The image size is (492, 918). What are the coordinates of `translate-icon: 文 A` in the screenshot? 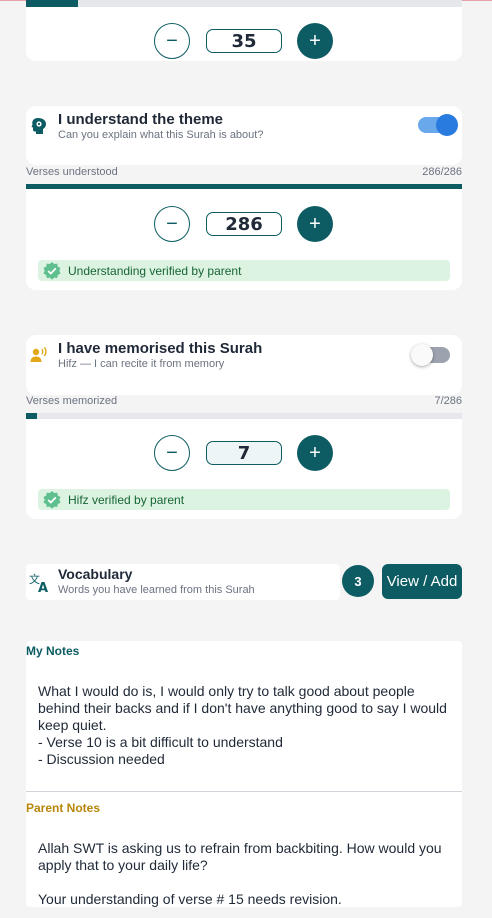 It's located at (38, 582).